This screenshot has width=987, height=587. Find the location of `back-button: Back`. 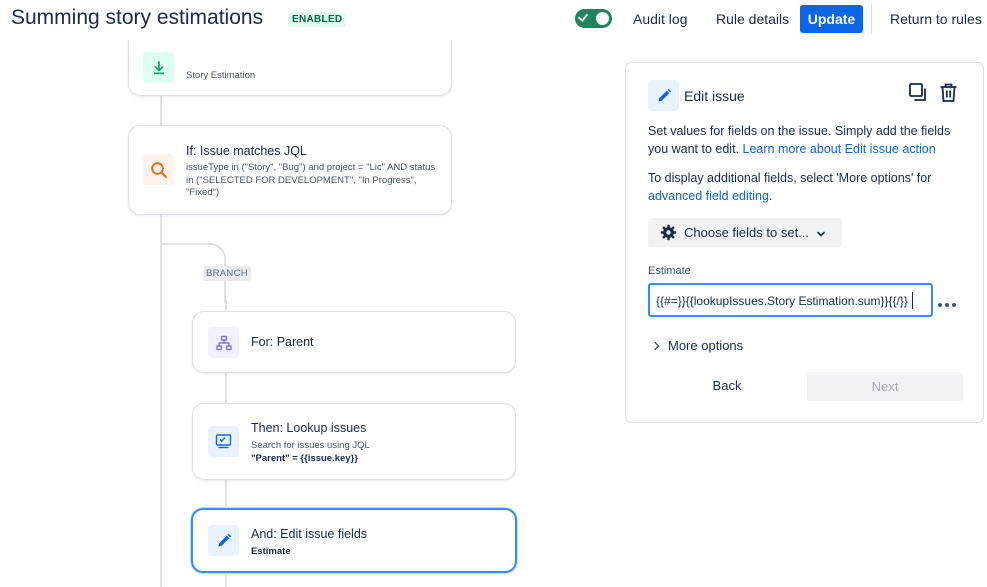

back-button: Back is located at coordinates (727, 386).